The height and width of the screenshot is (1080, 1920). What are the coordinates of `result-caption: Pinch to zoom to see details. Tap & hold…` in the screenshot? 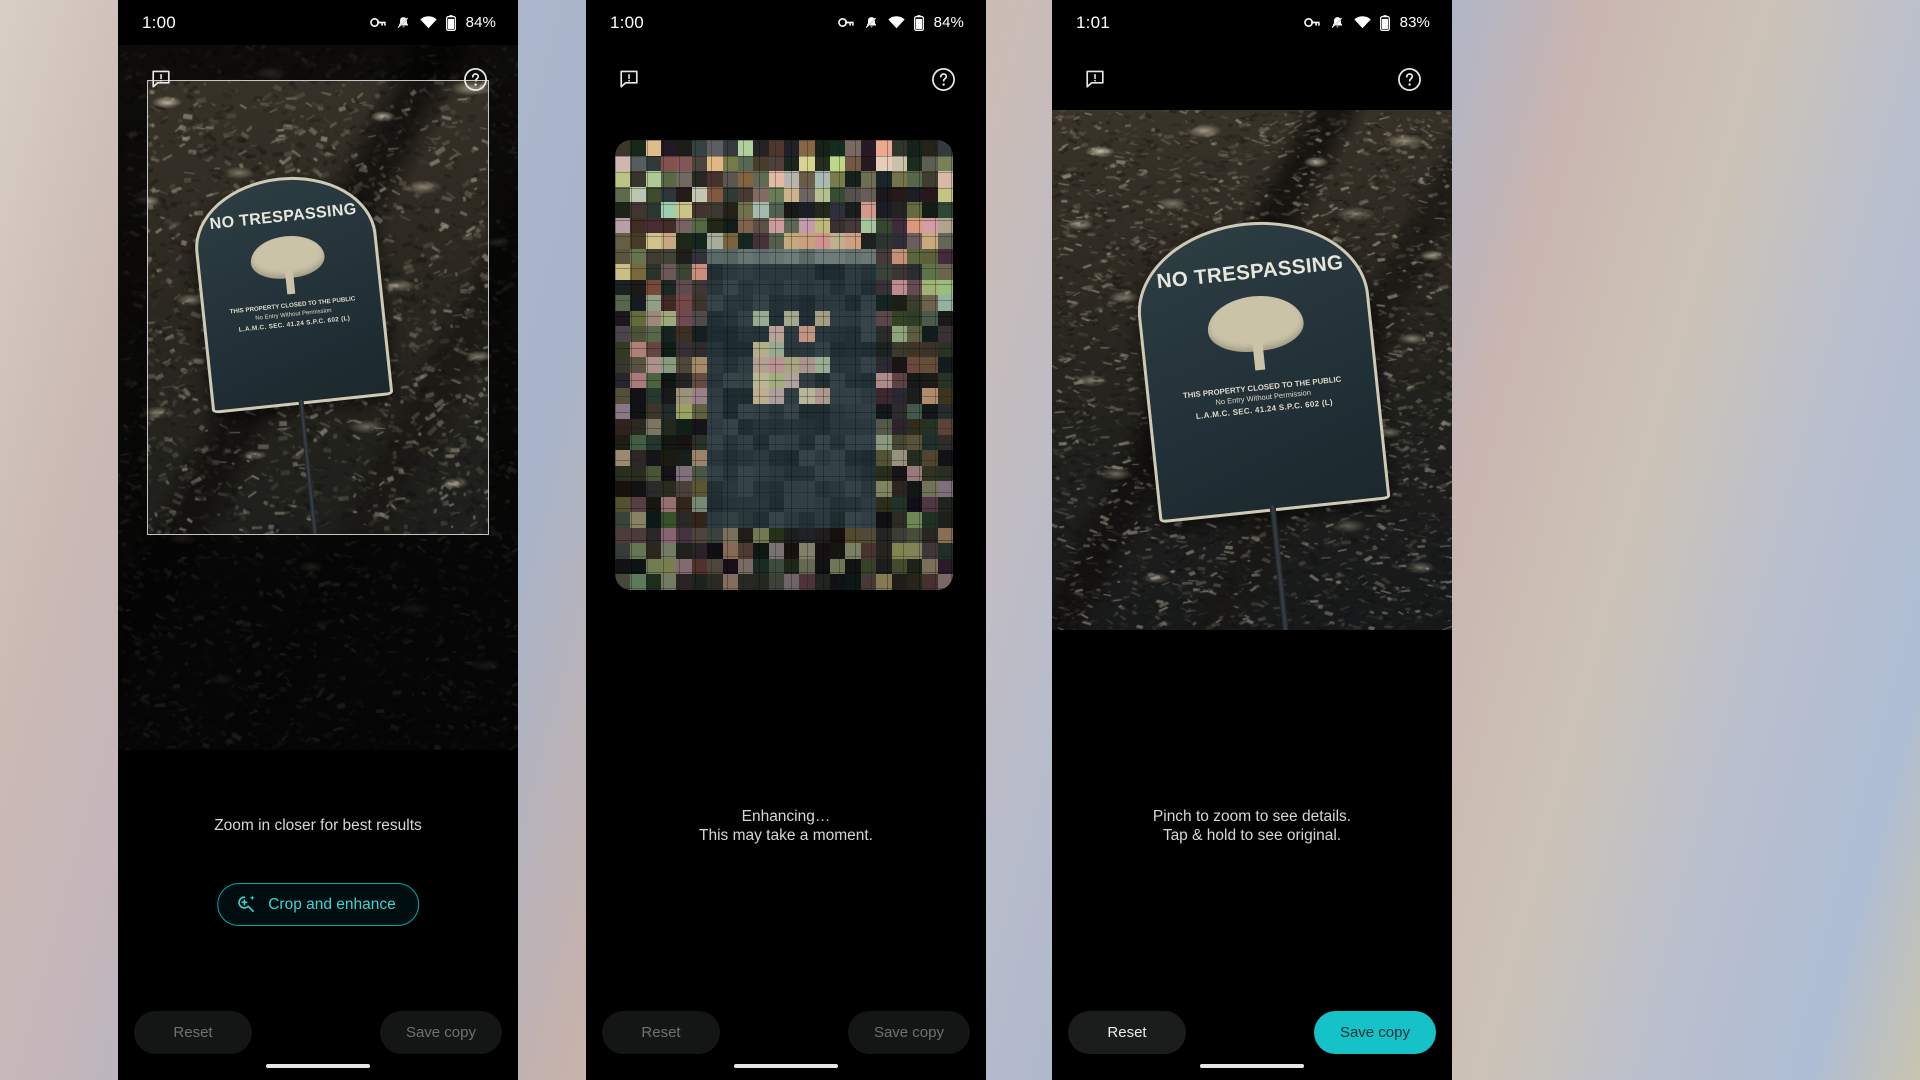 It's located at (1252, 827).